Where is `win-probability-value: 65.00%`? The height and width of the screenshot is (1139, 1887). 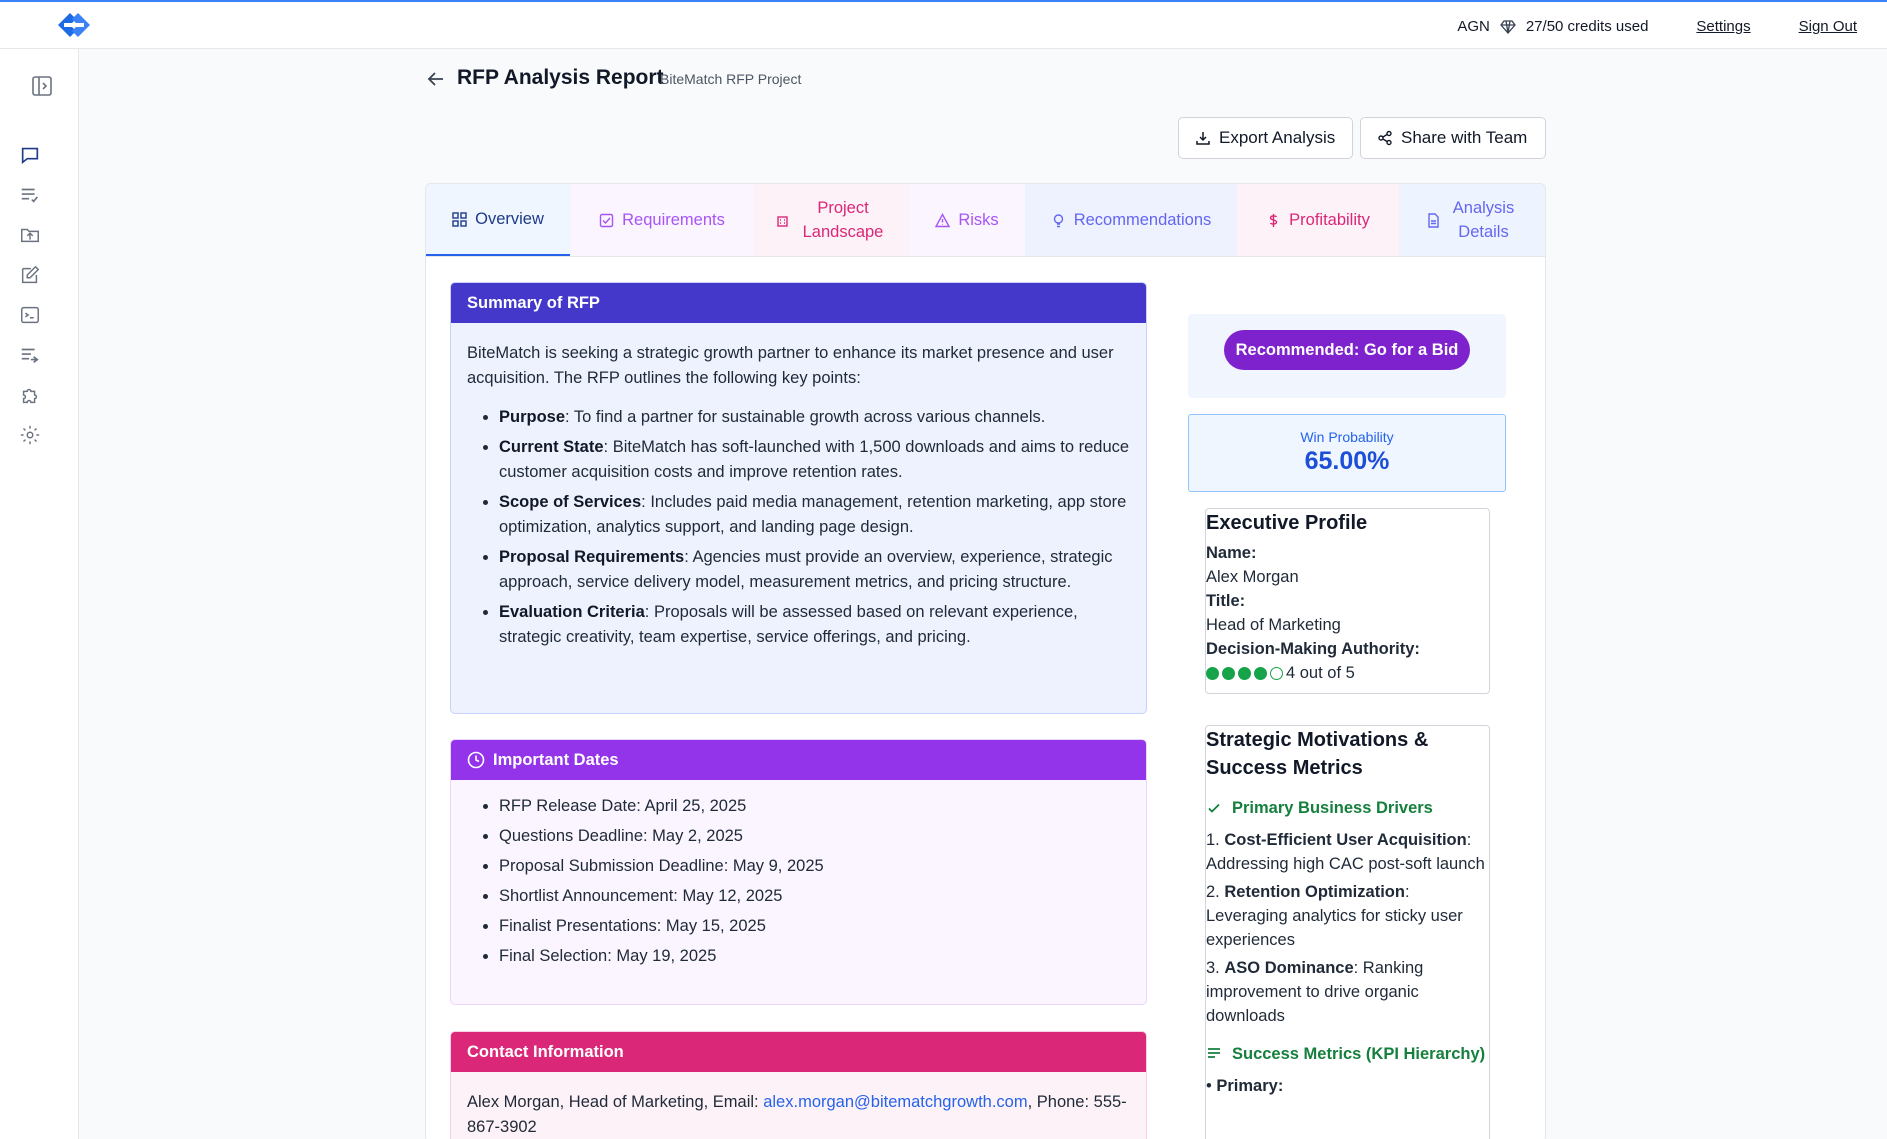 win-probability-value: 65.00% is located at coordinates (1347, 461).